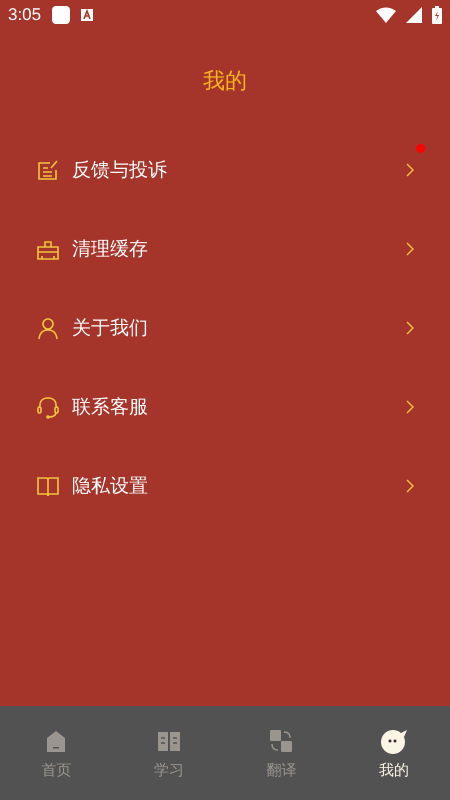  What do you see at coordinates (414, 15) in the screenshot?
I see `signal-icon` at bounding box center [414, 15].